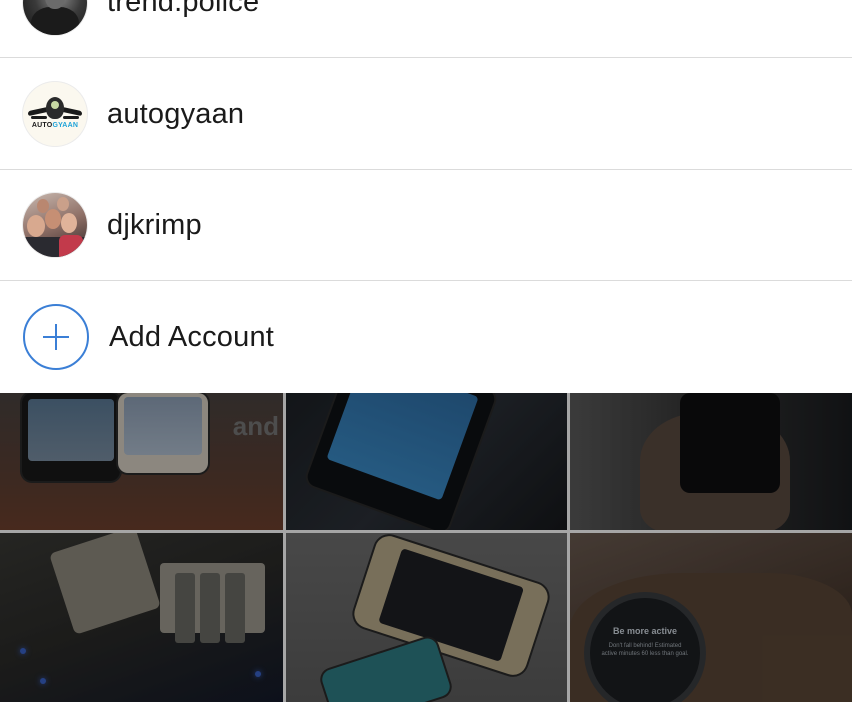 This screenshot has width=852, height=702. Describe the element at coordinates (183, 9) in the screenshot. I see `account-username: trend.police` at that location.